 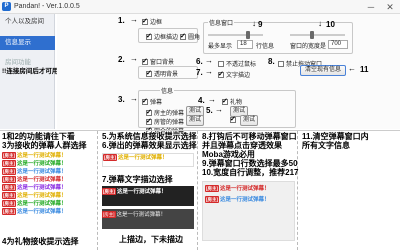 What do you see at coordinates (326, 145) in the screenshot?
I see `note-line: 所有文字信息` at bounding box center [326, 145].